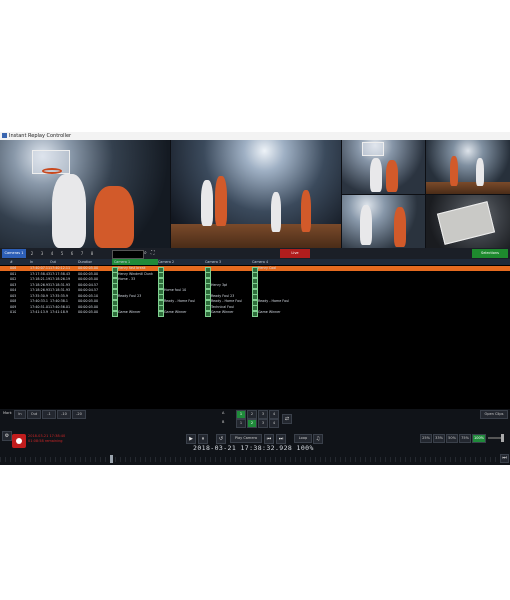  Describe the element at coordinates (166, 262) in the screenshot. I see `header-camera-2: Camera 2` at that location.